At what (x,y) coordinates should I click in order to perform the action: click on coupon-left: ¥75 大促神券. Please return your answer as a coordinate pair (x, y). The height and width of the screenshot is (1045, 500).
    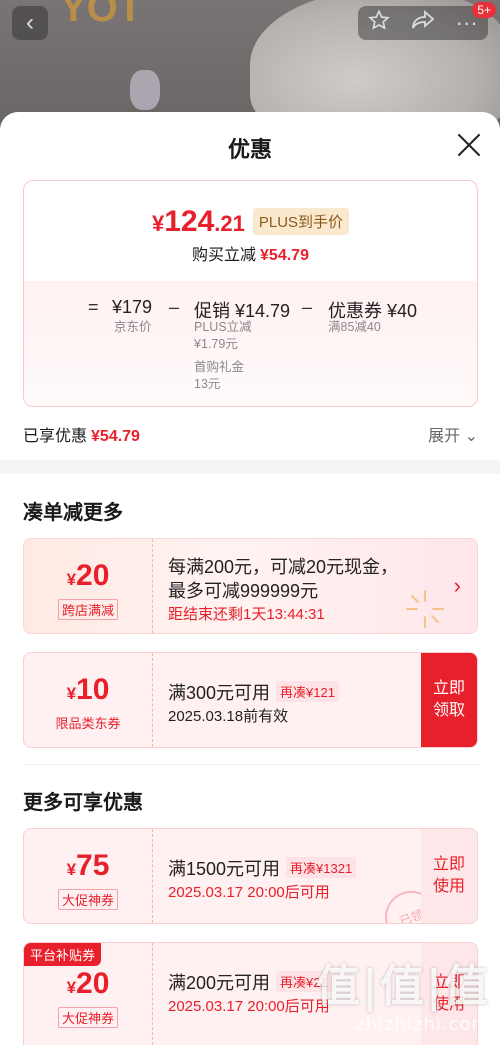
    Looking at the image, I should click on (88, 876).